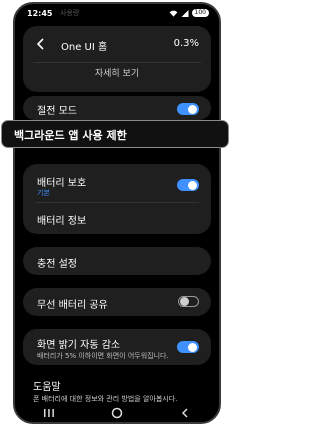 The image size is (320, 424). I want to click on help-text: 폰 배터리에 대한 정보와 관리 방법을 알아봅시다., so click(105, 399).